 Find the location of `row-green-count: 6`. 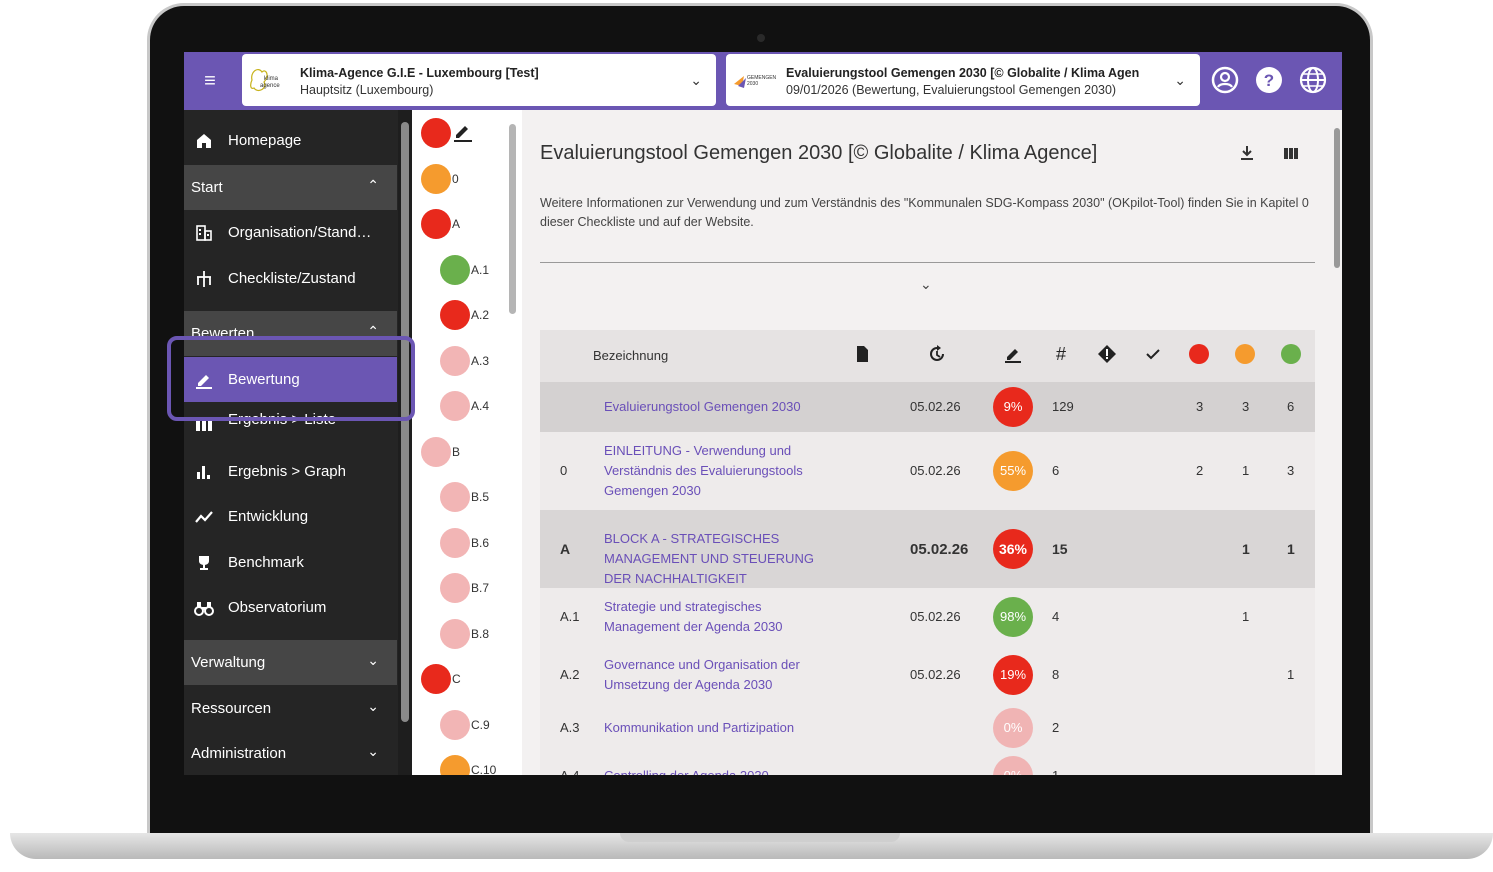

row-green-count: 6 is located at coordinates (1291, 406).